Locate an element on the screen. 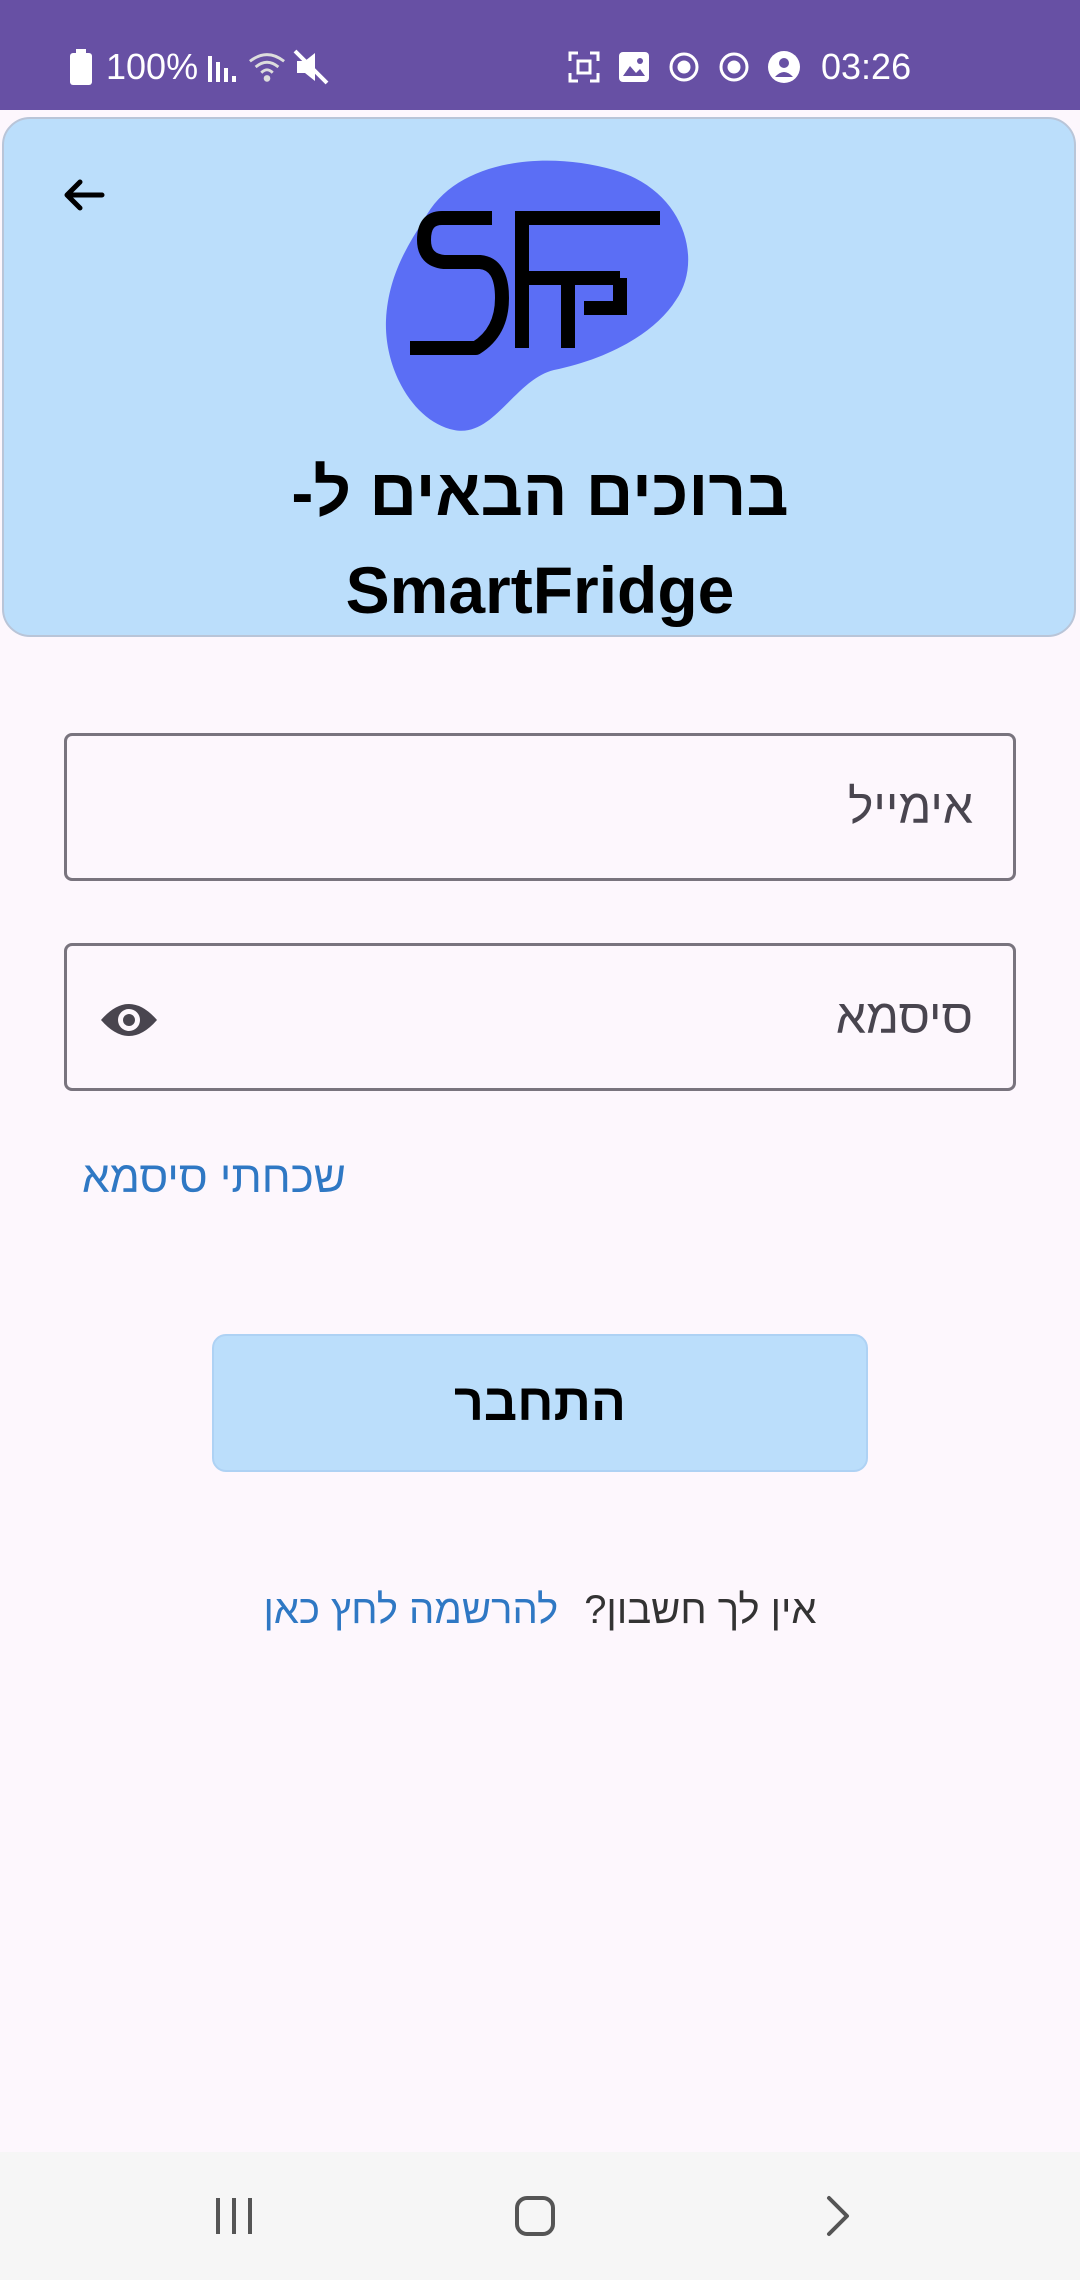  app-logo is located at coordinates (540, 294).